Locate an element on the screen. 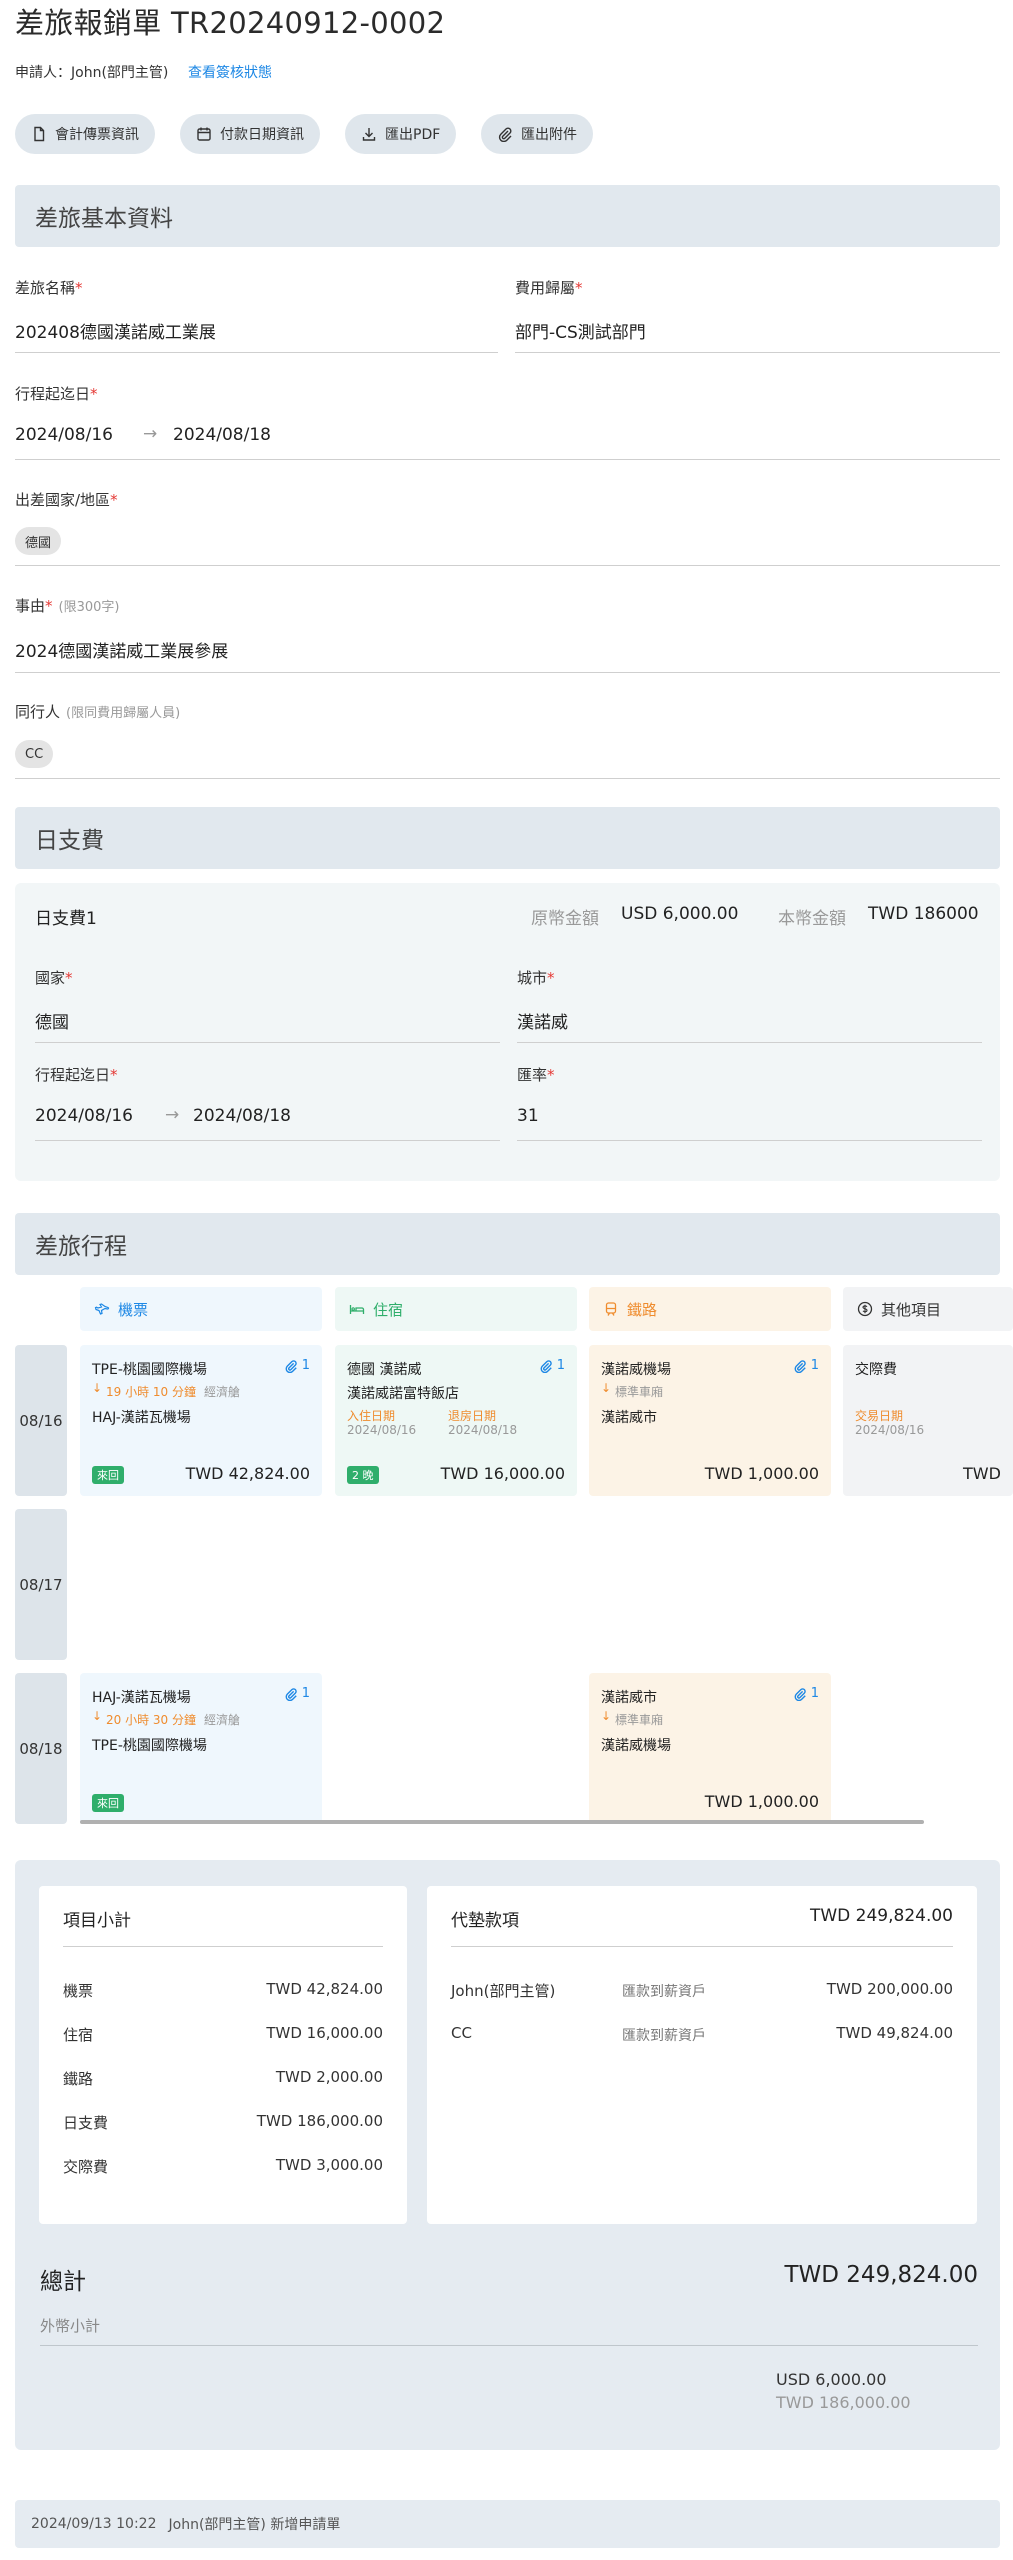  itinerary-date-0816: 08/16 is located at coordinates (41, 1420).